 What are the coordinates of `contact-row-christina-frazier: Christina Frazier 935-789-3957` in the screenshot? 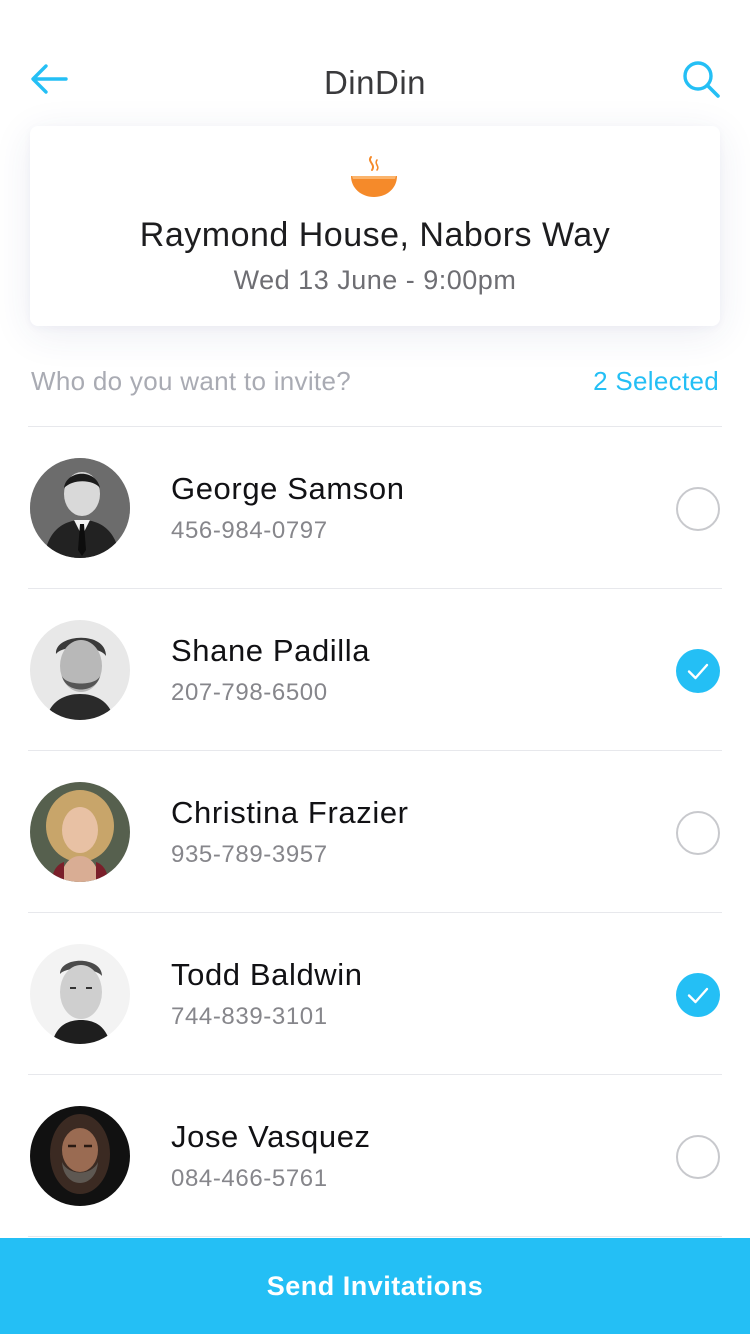 It's located at (375, 832).